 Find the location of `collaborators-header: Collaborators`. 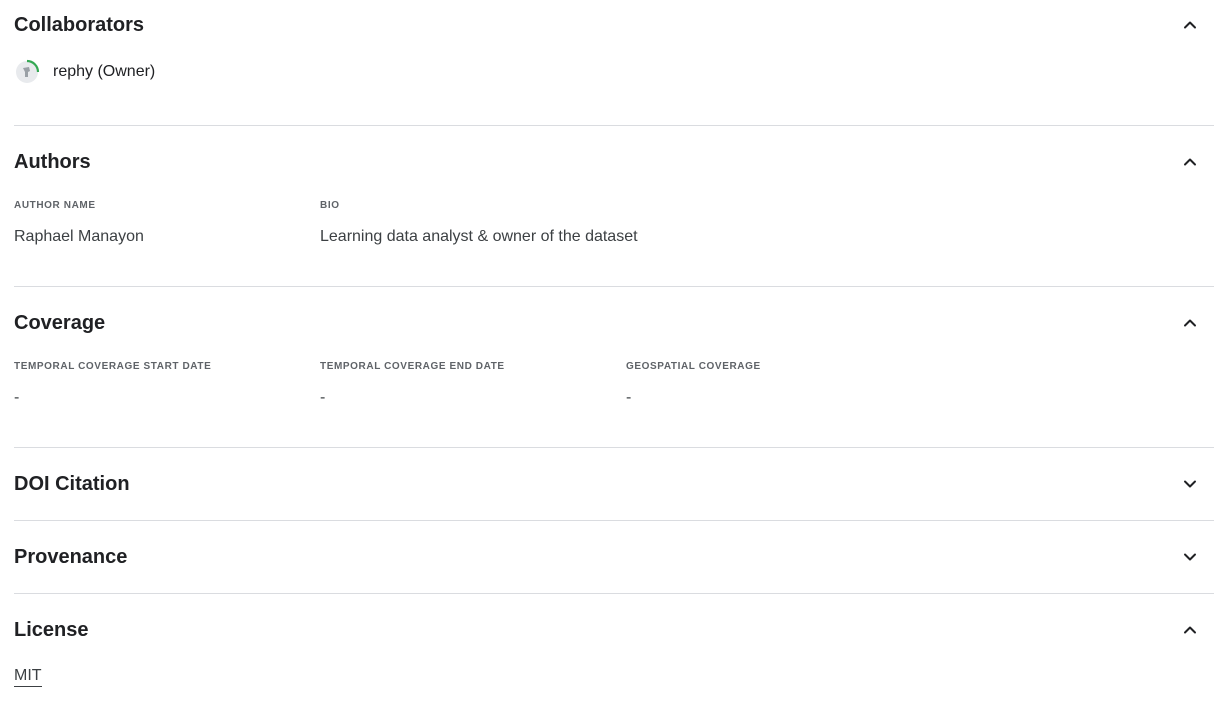

collaborators-header: Collaborators is located at coordinates (614, 25).